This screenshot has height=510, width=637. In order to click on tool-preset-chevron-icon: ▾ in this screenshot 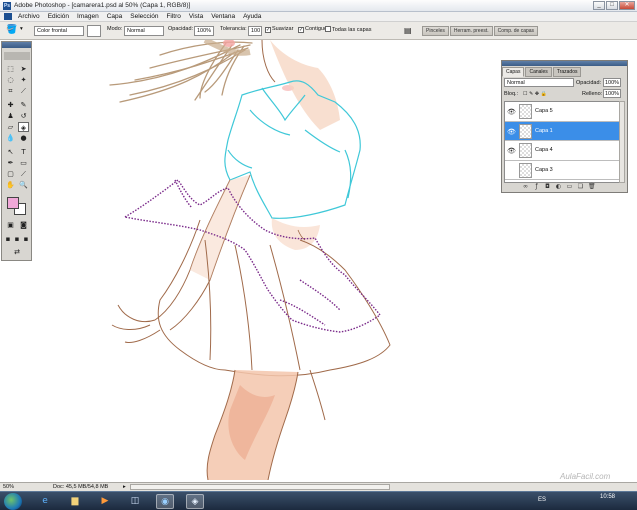, I will do `click(21, 29)`.